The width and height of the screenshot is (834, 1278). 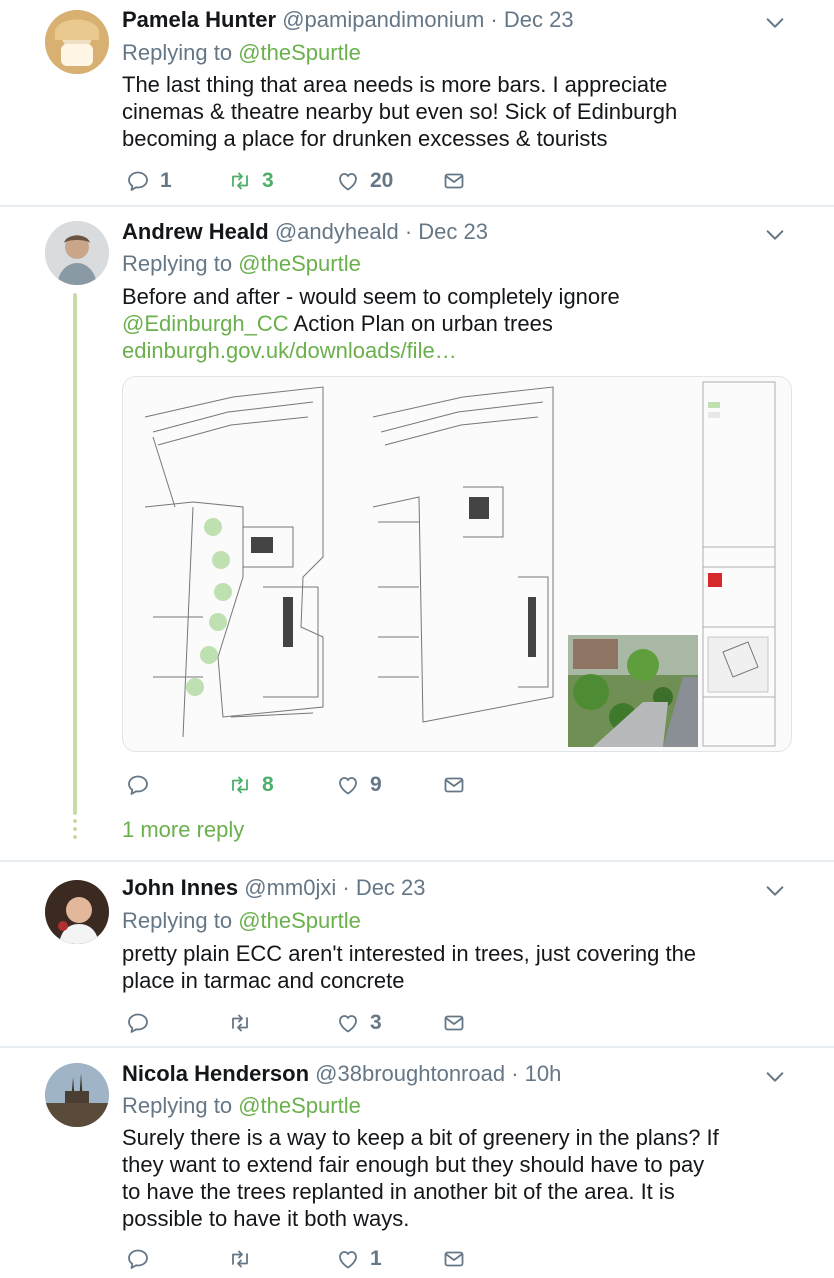 I want to click on retweet-count: 3, so click(x=268, y=180).